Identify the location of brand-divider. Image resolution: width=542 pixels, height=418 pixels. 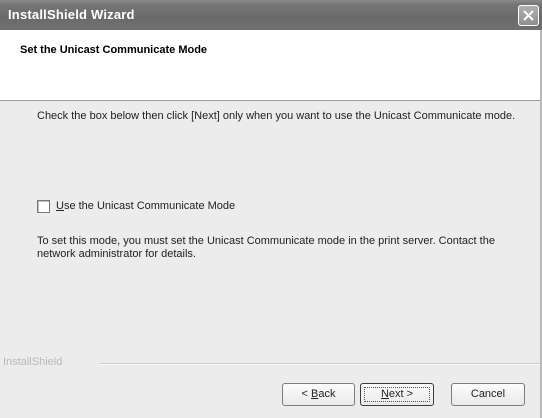
(320, 364).